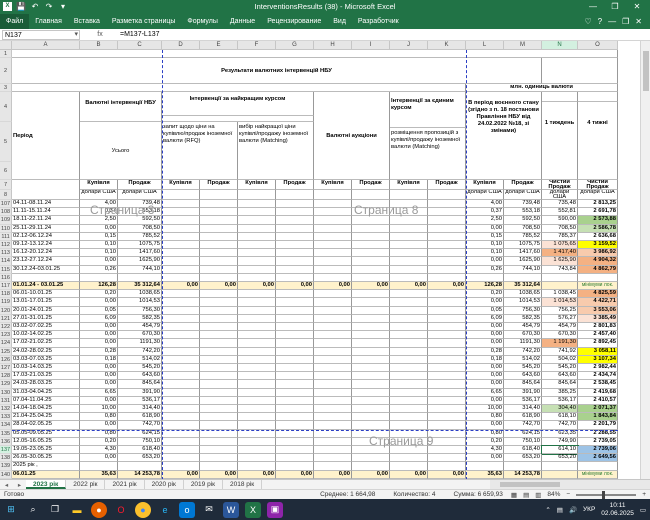 Image resolution: width=650 pixels, height=520 pixels. What do you see at coordinates (46, 417) in the screenshot?
I see `period-cell: 21.04-25.04.25` at bounding box center [46, 417].